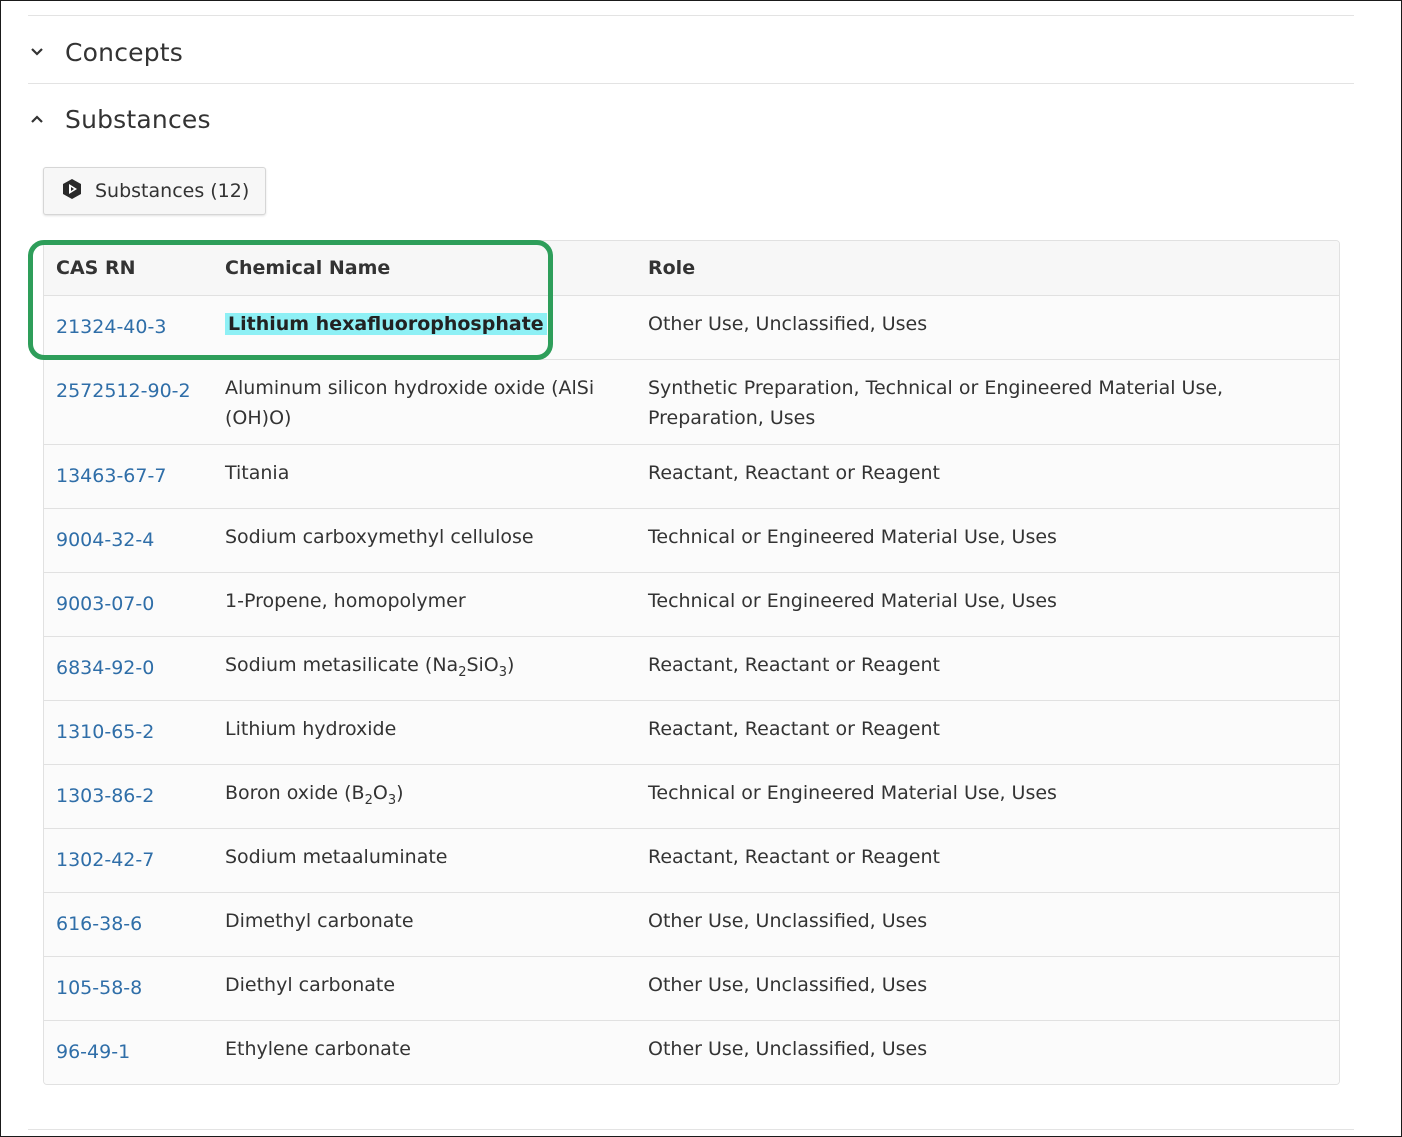 The height and width of the screenshot is (1137, 1402). I want to click on cas-link: 105-58-8, so click(99, 988).